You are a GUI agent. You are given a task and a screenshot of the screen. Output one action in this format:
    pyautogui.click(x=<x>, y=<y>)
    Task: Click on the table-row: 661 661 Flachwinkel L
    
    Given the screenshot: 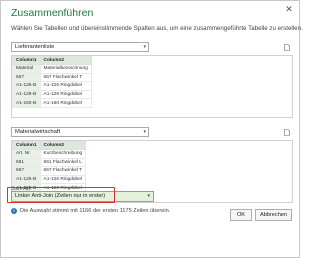 What is the action you would take?
    pyautogui.click(x=49, y=162)
    